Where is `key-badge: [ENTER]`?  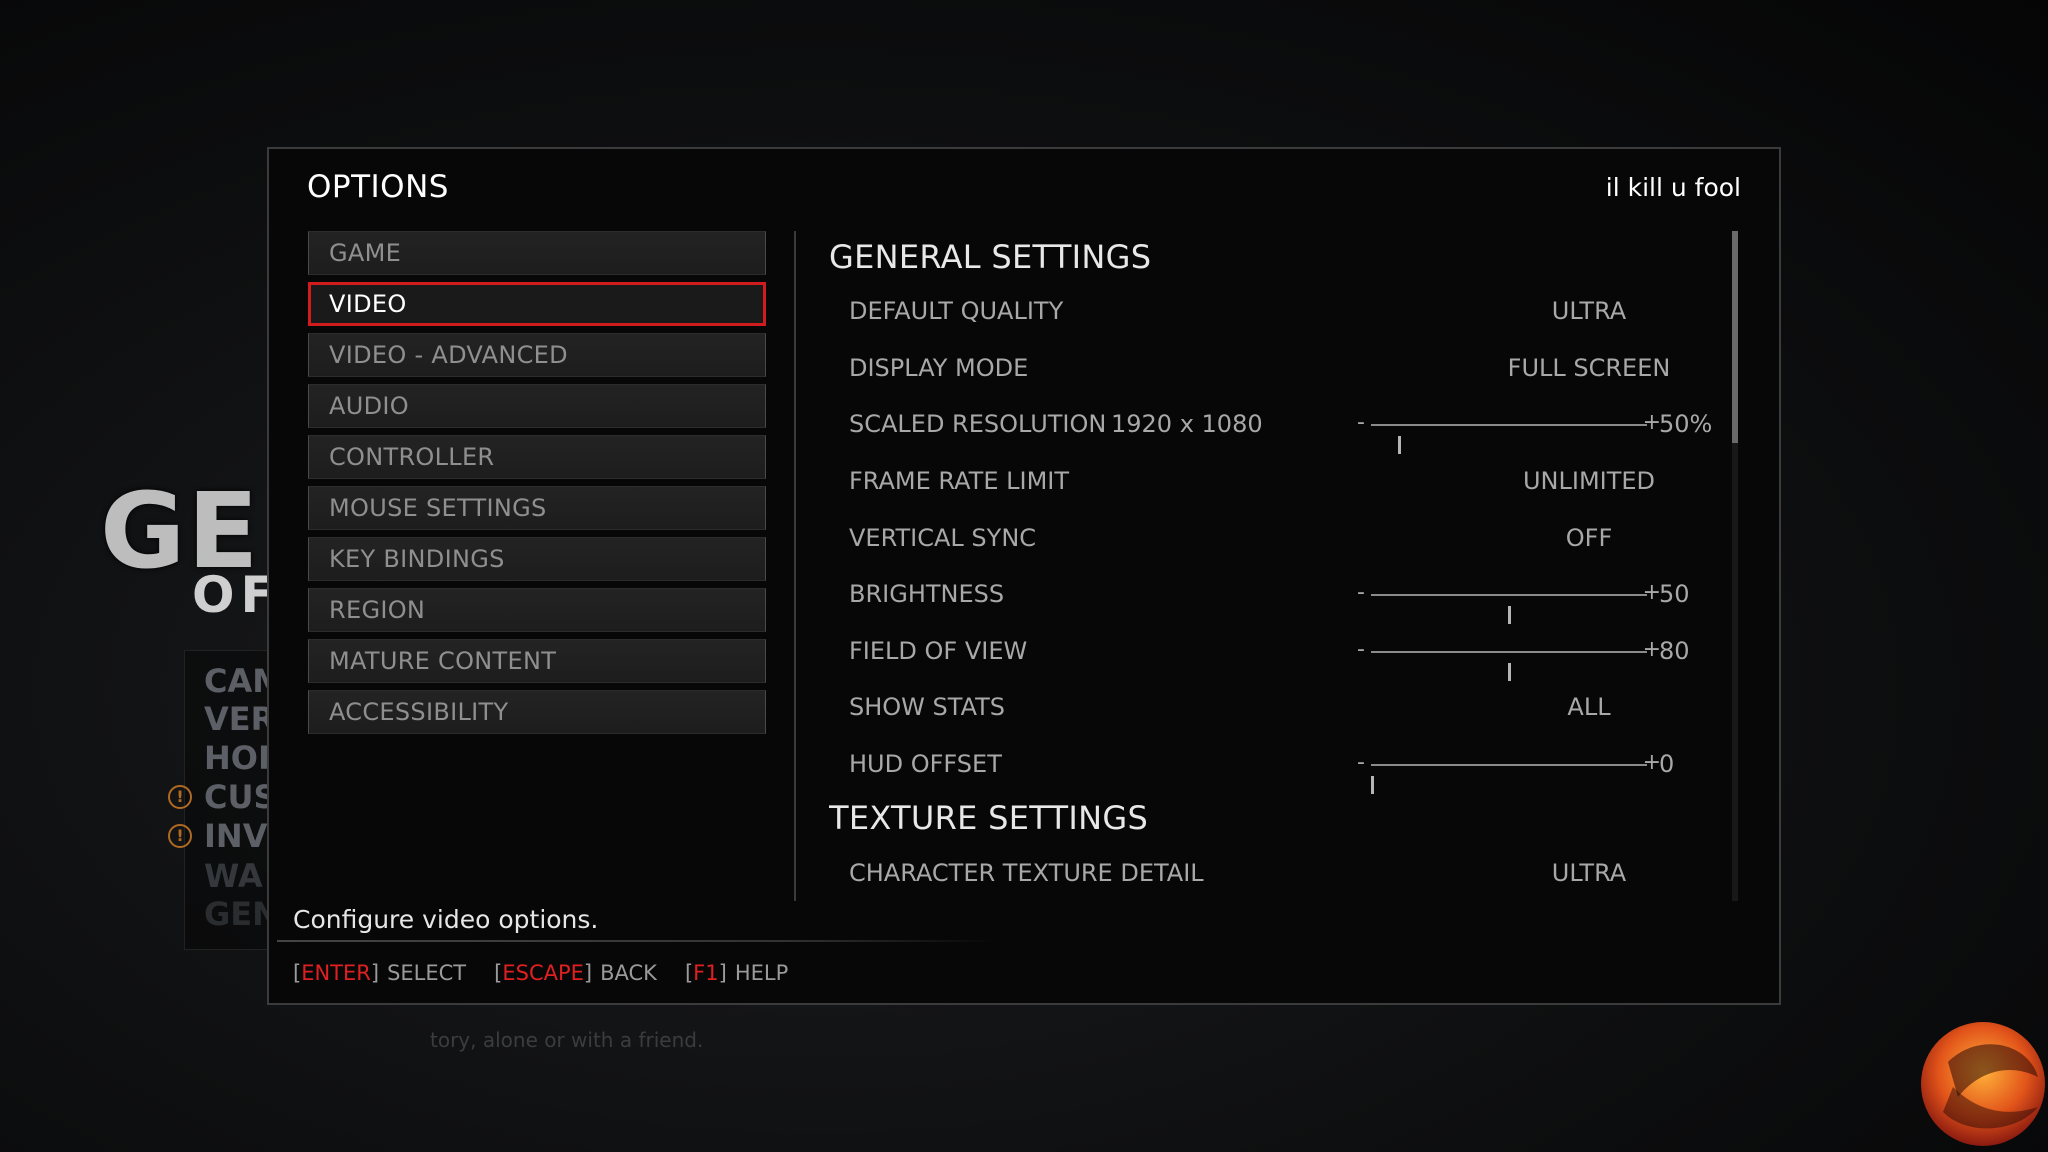 key-badge: [ENTER] is located at coordinates (336, 973).